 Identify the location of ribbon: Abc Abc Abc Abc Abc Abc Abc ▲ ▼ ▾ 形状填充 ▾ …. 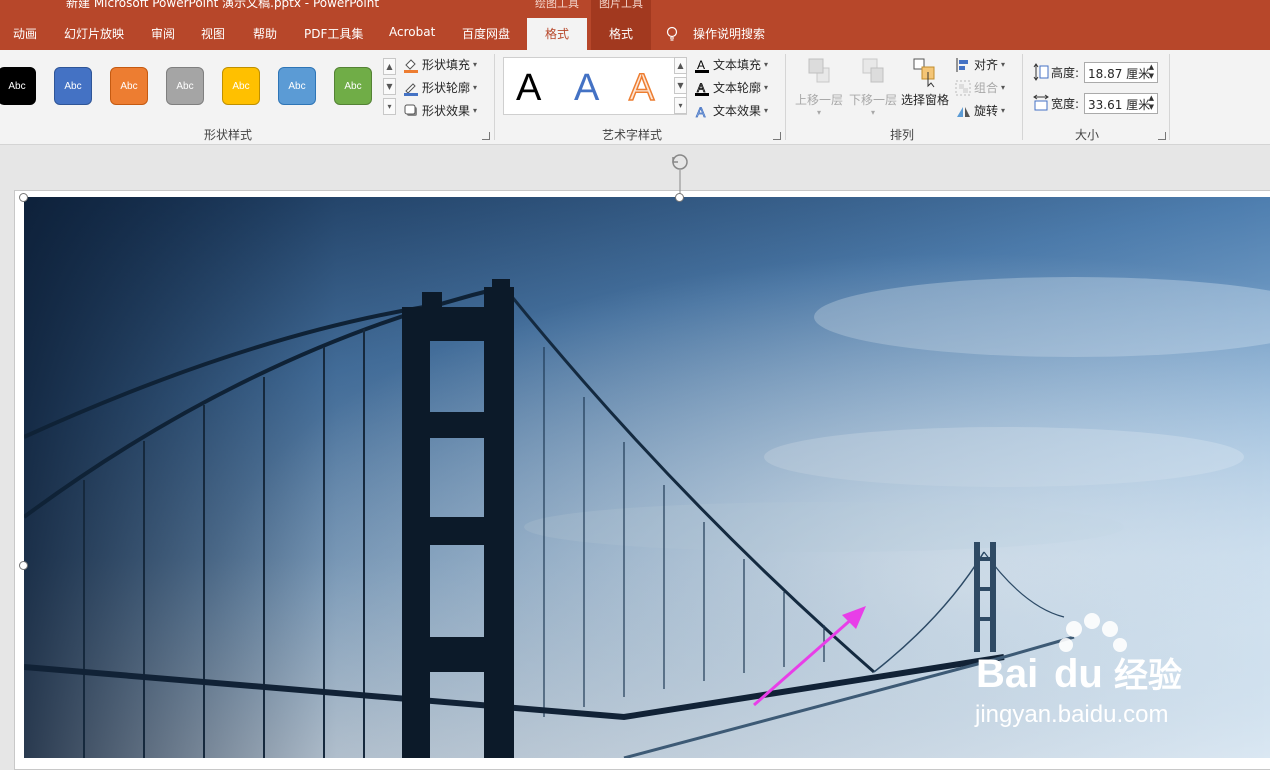
(635, 97).